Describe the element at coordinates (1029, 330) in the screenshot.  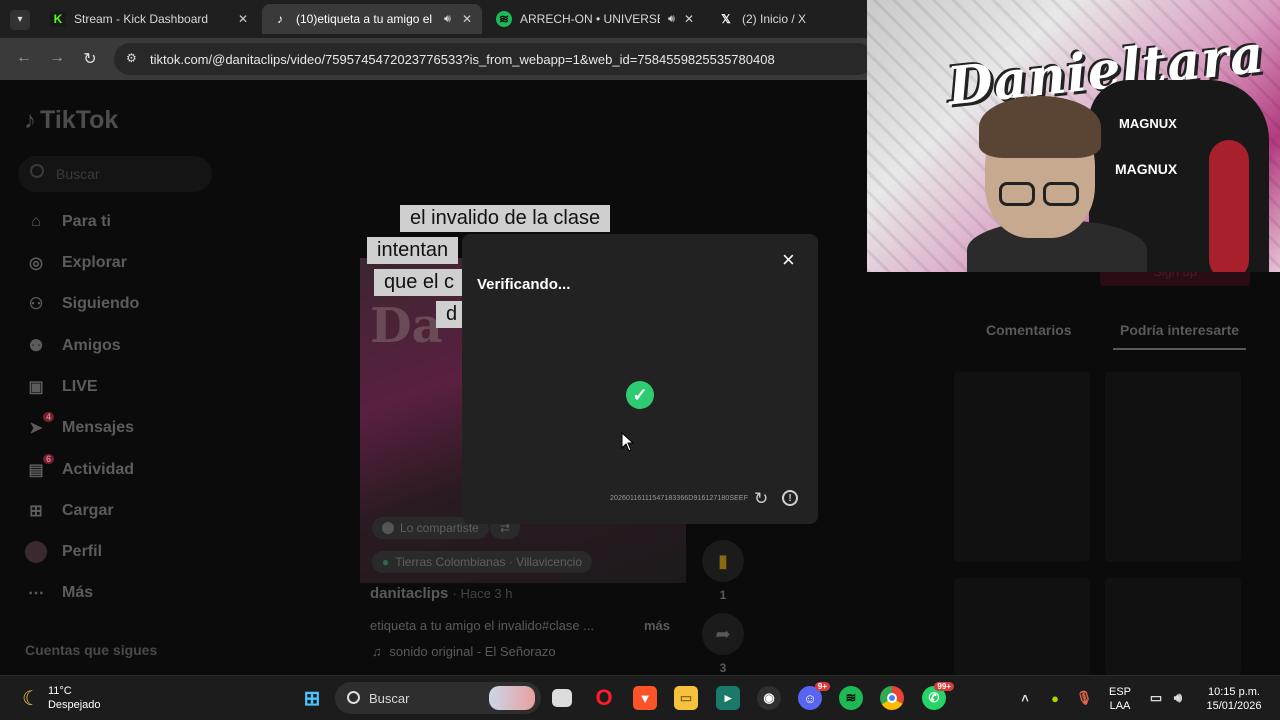
I see `tab-comentarios: Comentarios` at that location.